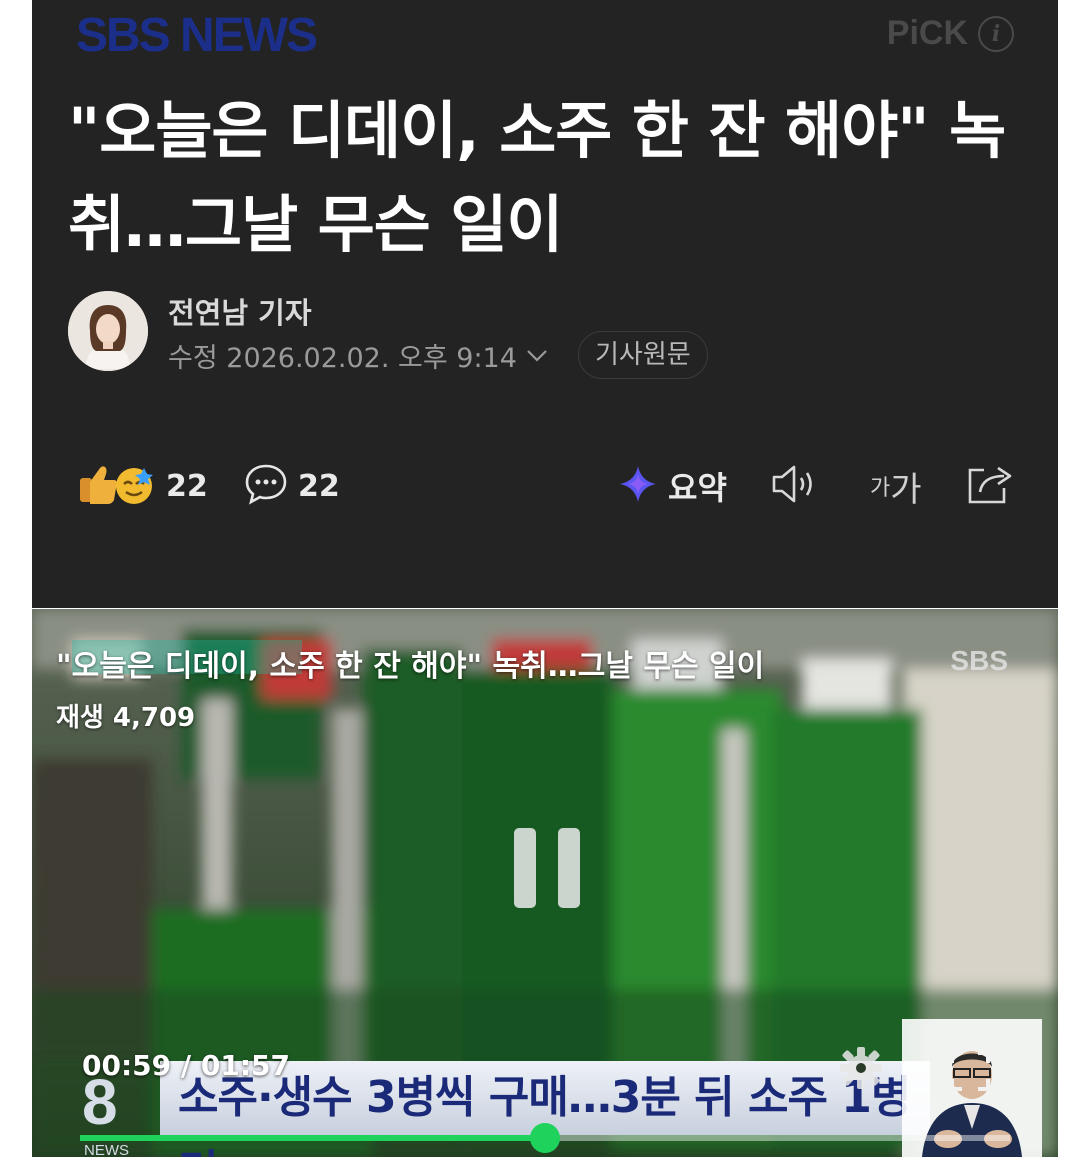 Image resolution: width=1080 pixels, height=1157 pixels. What do you see at coordinates (266, 486) in the screenshot?
I see `comment-bubble-icon` at bounding box center [266, 486].